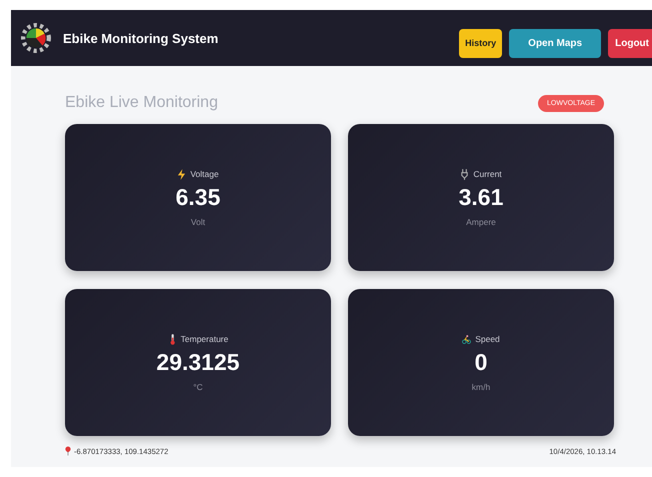  Describe the element at coordinates (140, 38) in the screenshot. I see `app-title: Ebike Monitoring System` at that location.